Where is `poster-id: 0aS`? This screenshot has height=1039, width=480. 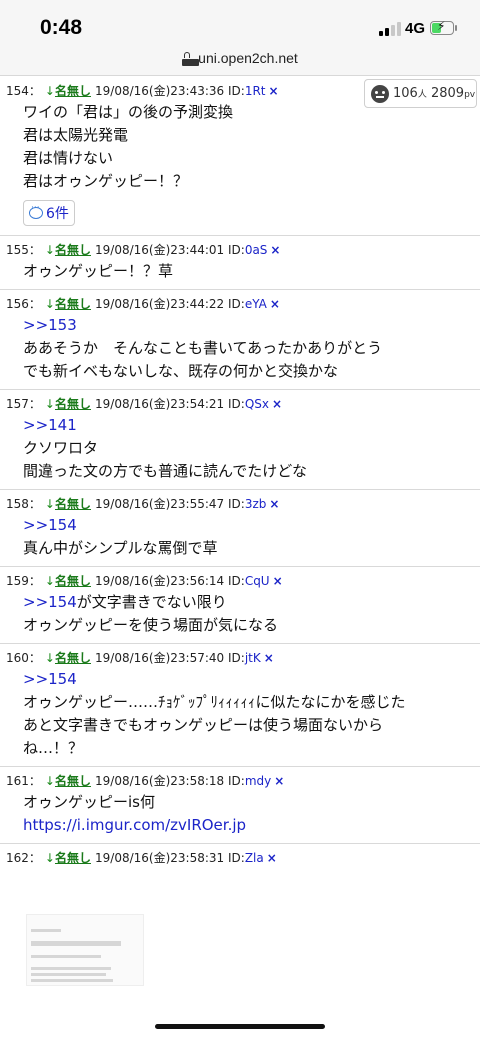 poster-id: 0aS is located at coordinates (256, 250).